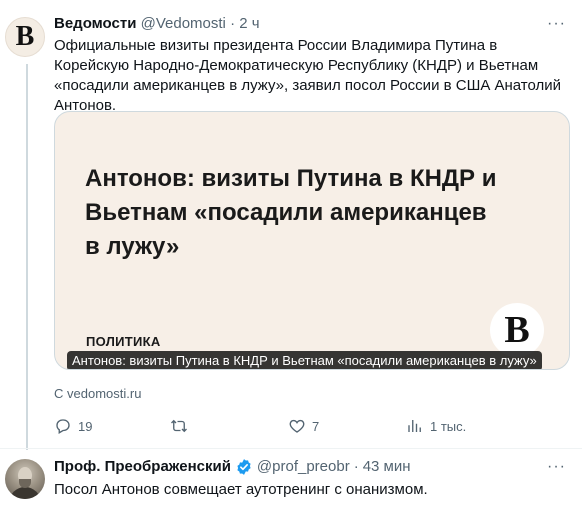 Image resolution: width=582 pixels, height=513 pixels. I want to click on reply-button: 19, so click(73, 426).